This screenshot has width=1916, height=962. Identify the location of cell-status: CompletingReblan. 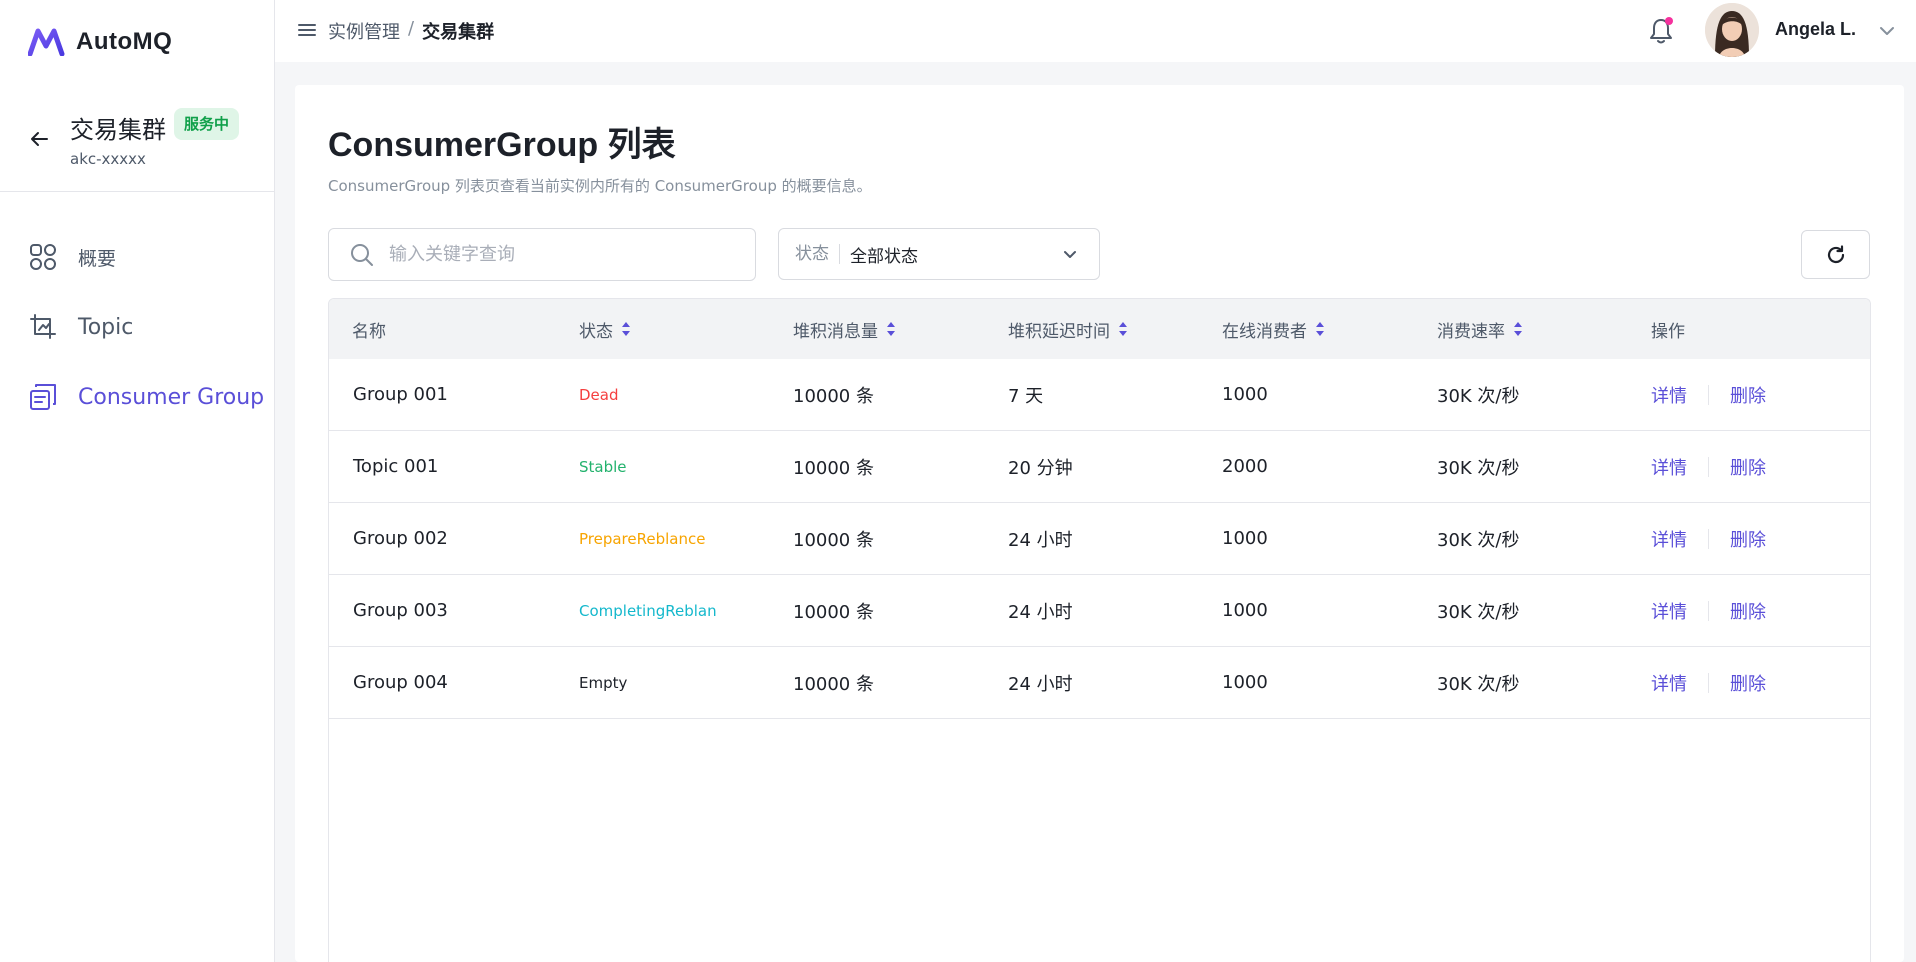
(648, 610).